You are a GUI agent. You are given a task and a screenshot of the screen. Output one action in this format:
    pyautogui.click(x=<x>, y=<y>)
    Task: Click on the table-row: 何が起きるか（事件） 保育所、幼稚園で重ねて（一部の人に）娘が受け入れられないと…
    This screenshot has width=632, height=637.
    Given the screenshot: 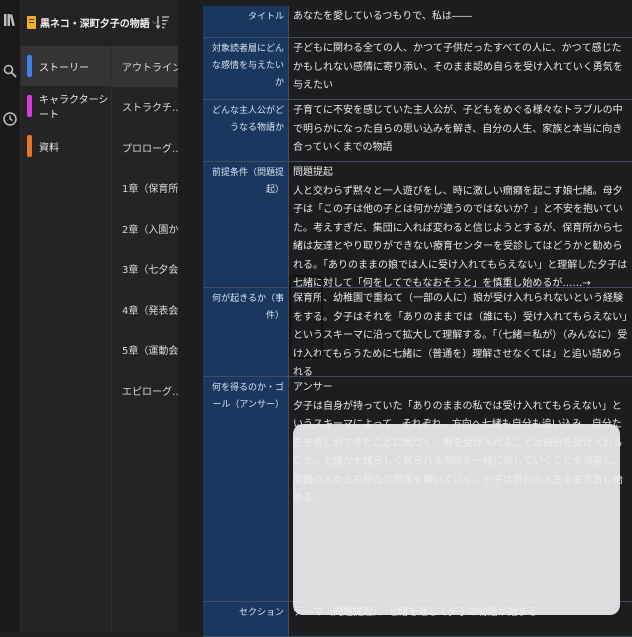 What is the action you would take?
    pyautogui.click(x=417, y=332)
    